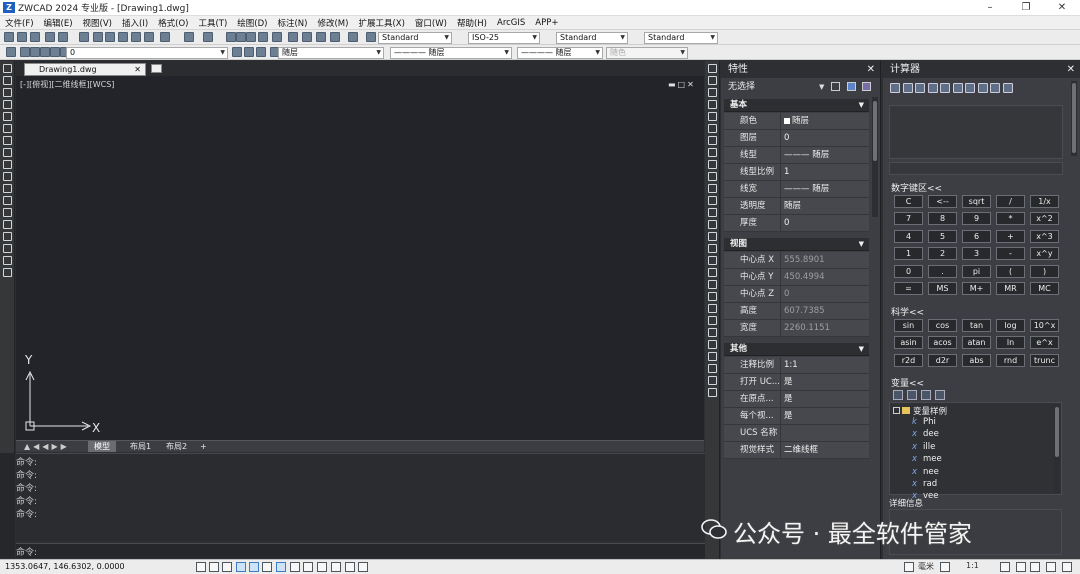 Image resolution: width=1080 pixels, height=574 pixels. Describe the element at coordinates (942, 201) in the screenshot. I see `numpad-key: <--` at that location.